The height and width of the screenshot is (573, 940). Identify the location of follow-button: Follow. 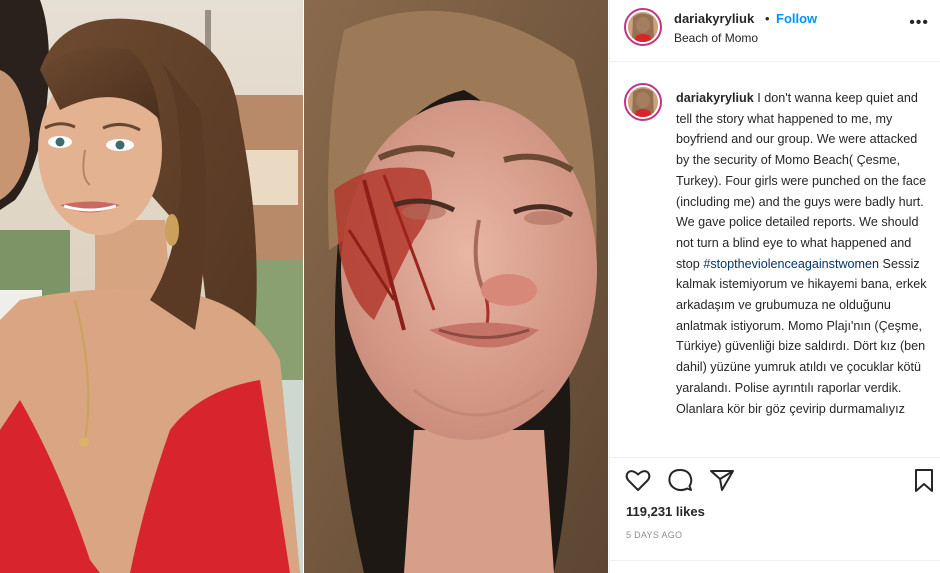
(796, 18).